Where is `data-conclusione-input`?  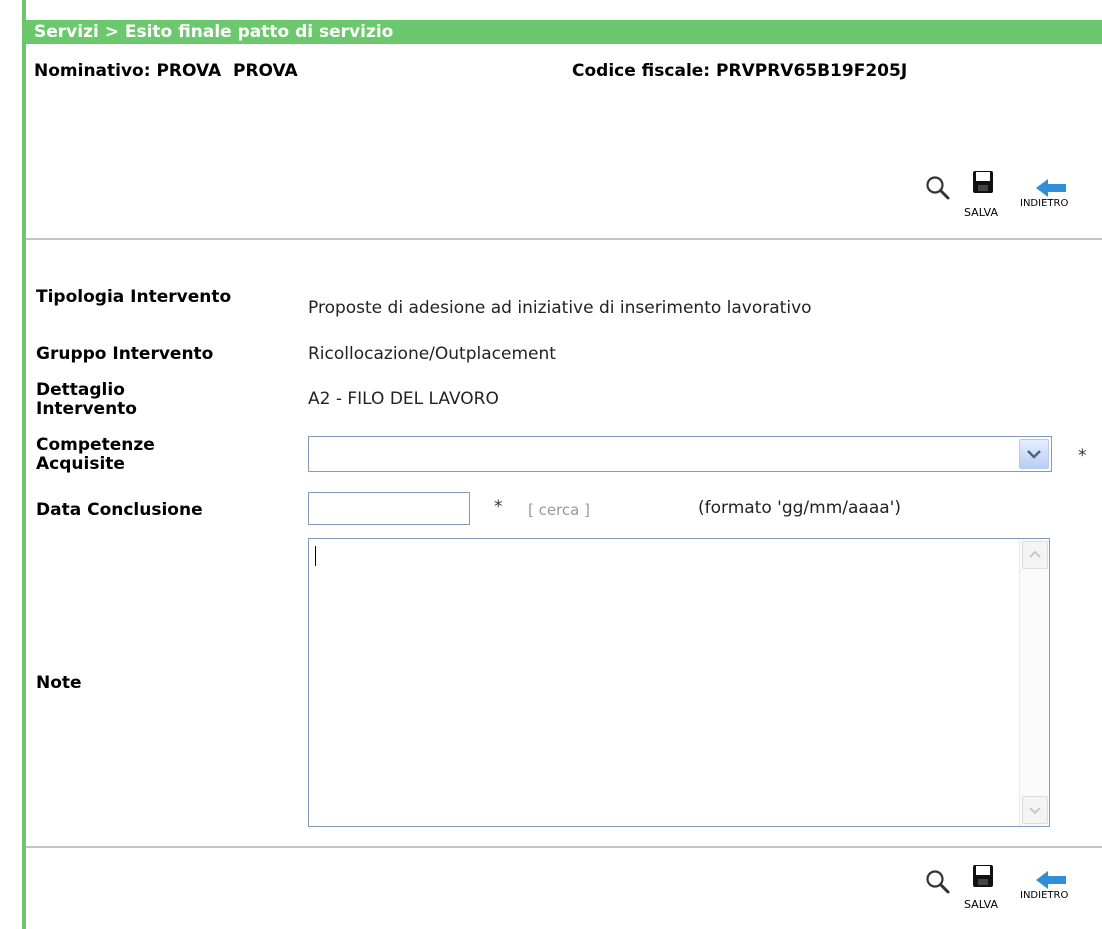 data-conclusione-input is located at coordinates (389, 508).